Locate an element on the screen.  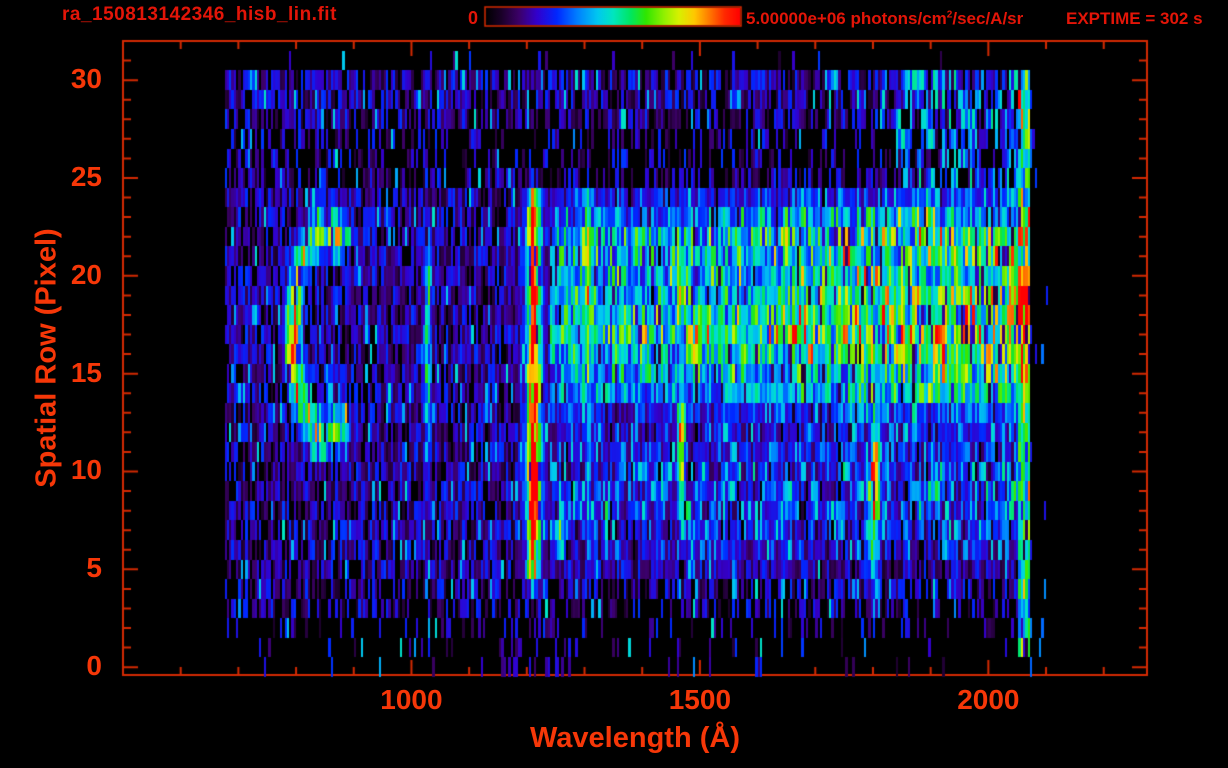
colorbar-max-label-suffix: /sec/A/sr is located at coordinates (988, 18).